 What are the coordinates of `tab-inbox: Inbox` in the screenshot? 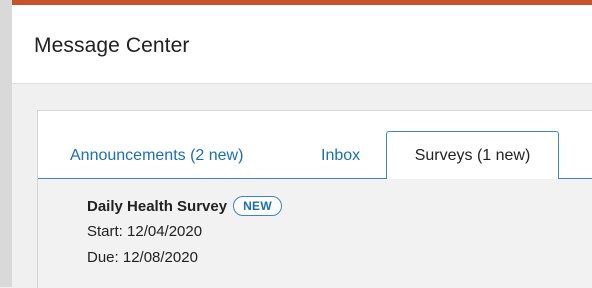 It's located at (340, 156).